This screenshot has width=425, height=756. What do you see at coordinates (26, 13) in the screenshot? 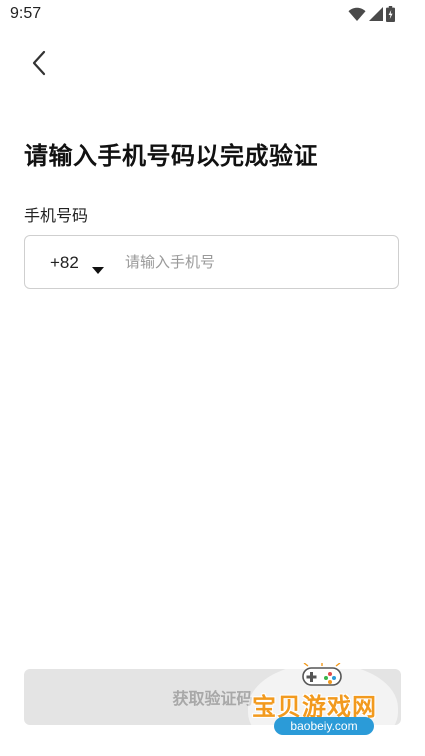
I see `status-time: 9:57` at bounding box center [26, 13].